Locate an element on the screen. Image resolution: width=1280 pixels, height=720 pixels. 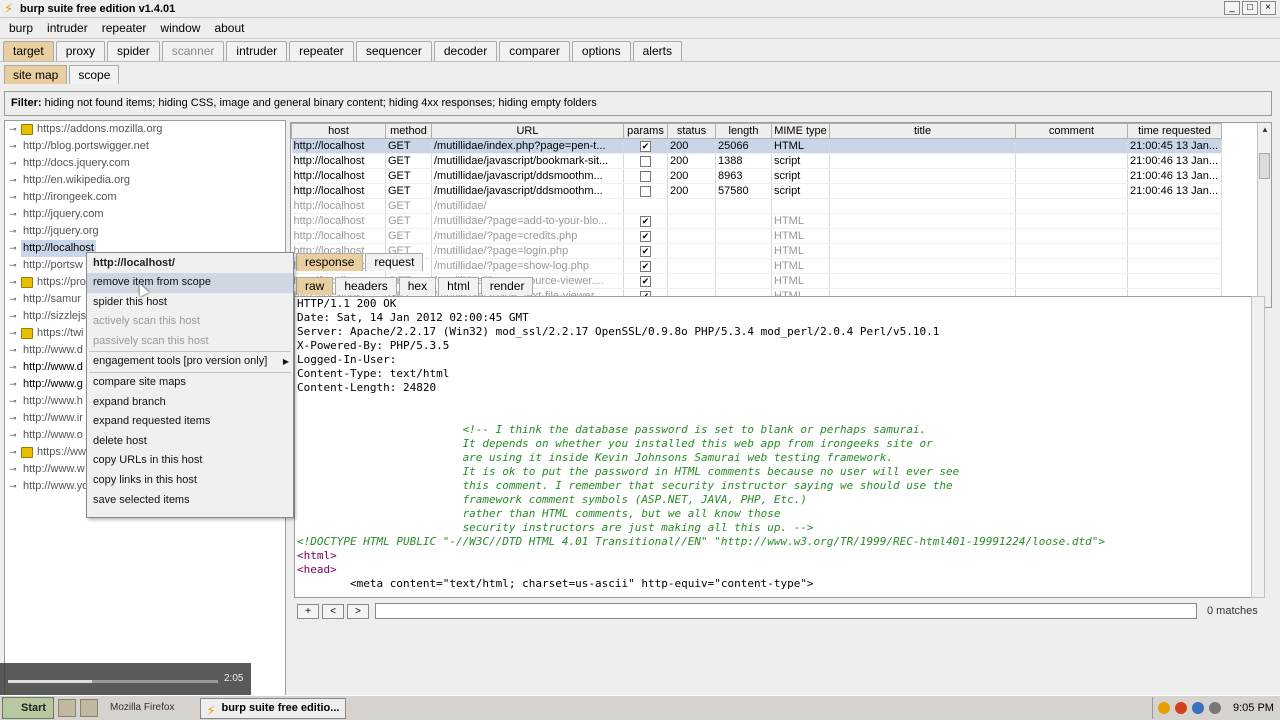
minimize-button: _ is located at coordinates (1232, 8).